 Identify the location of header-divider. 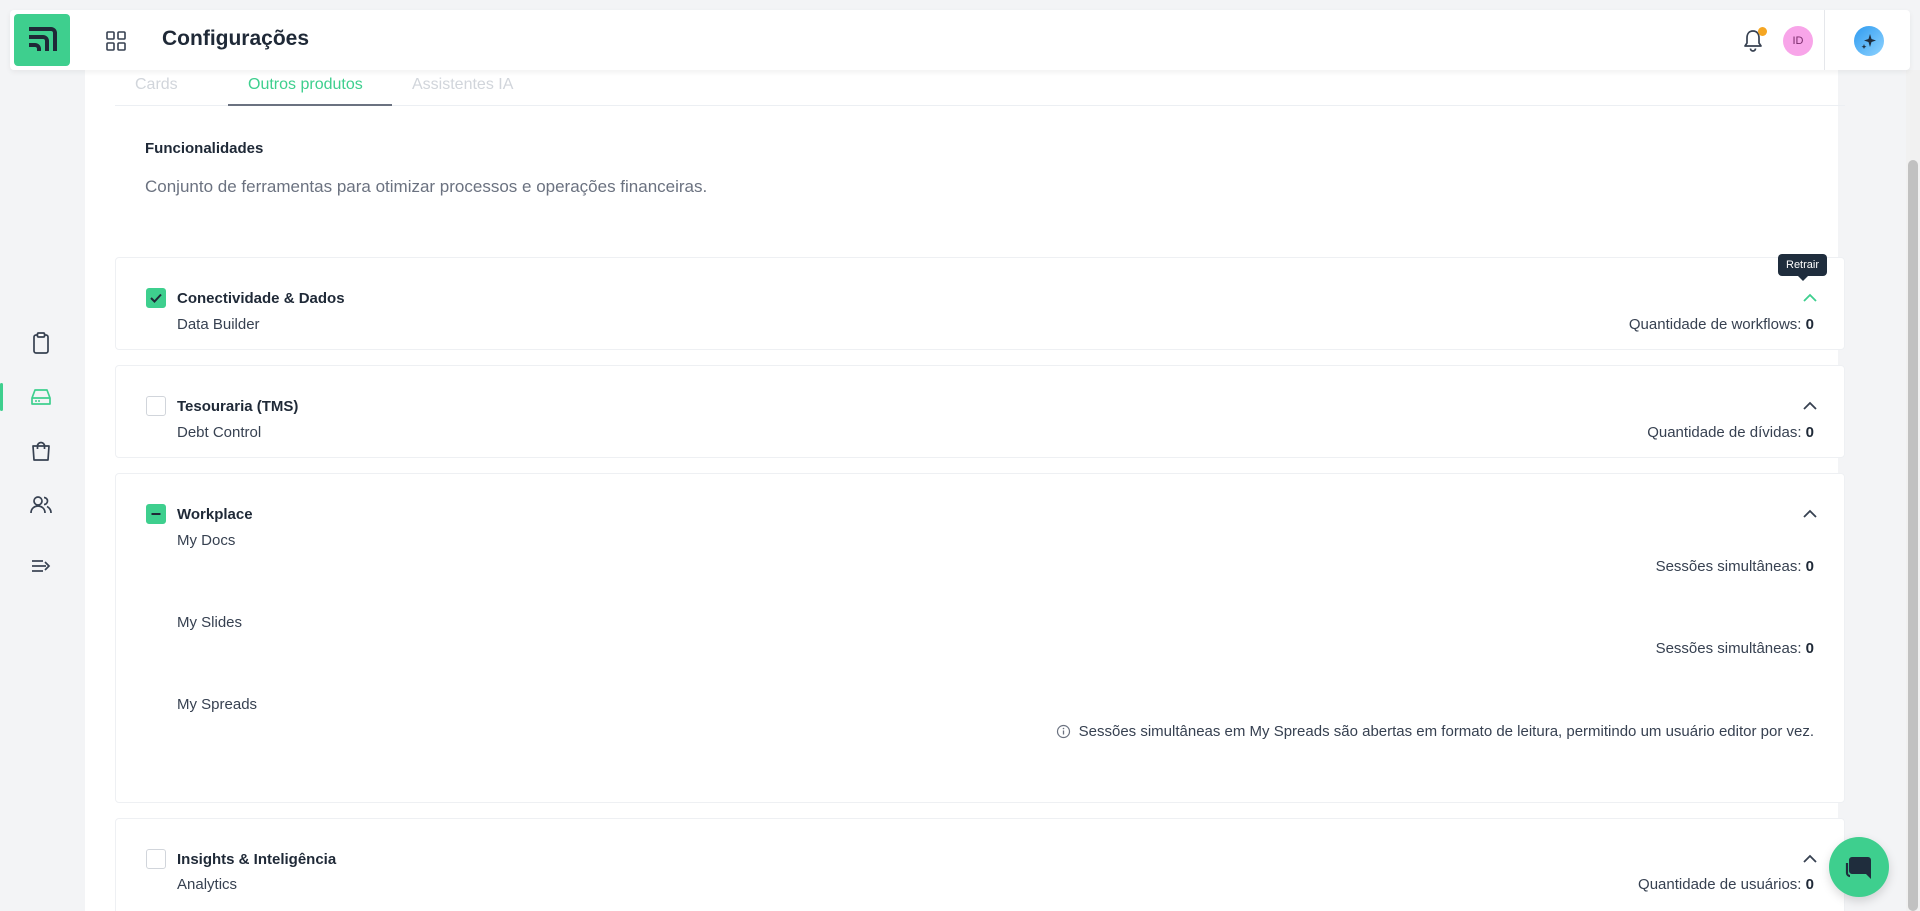
(1824, 40).